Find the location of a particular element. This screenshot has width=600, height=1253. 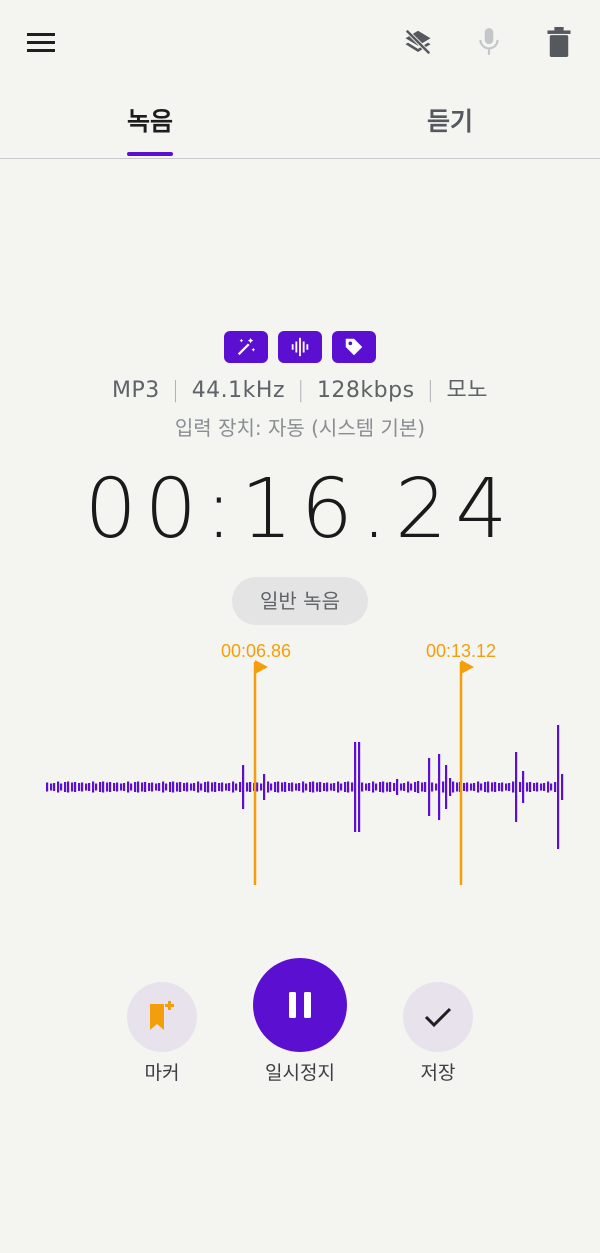

pause-label: 일시정지 is located at coordinates (300, 1073).